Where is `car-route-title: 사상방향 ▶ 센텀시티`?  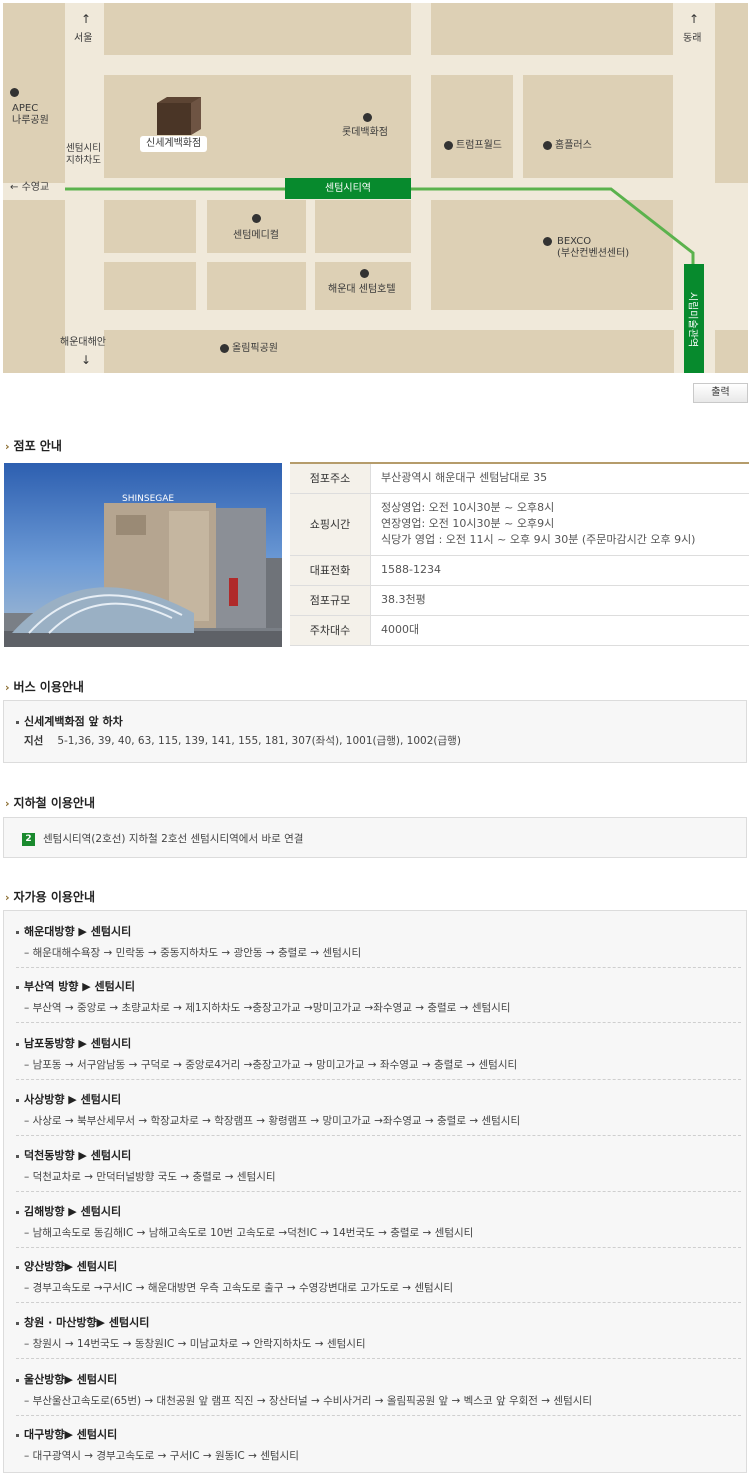
car-route-title: 사상방향 ▶ 센텀시티 is located at coordinates (378, 1099).